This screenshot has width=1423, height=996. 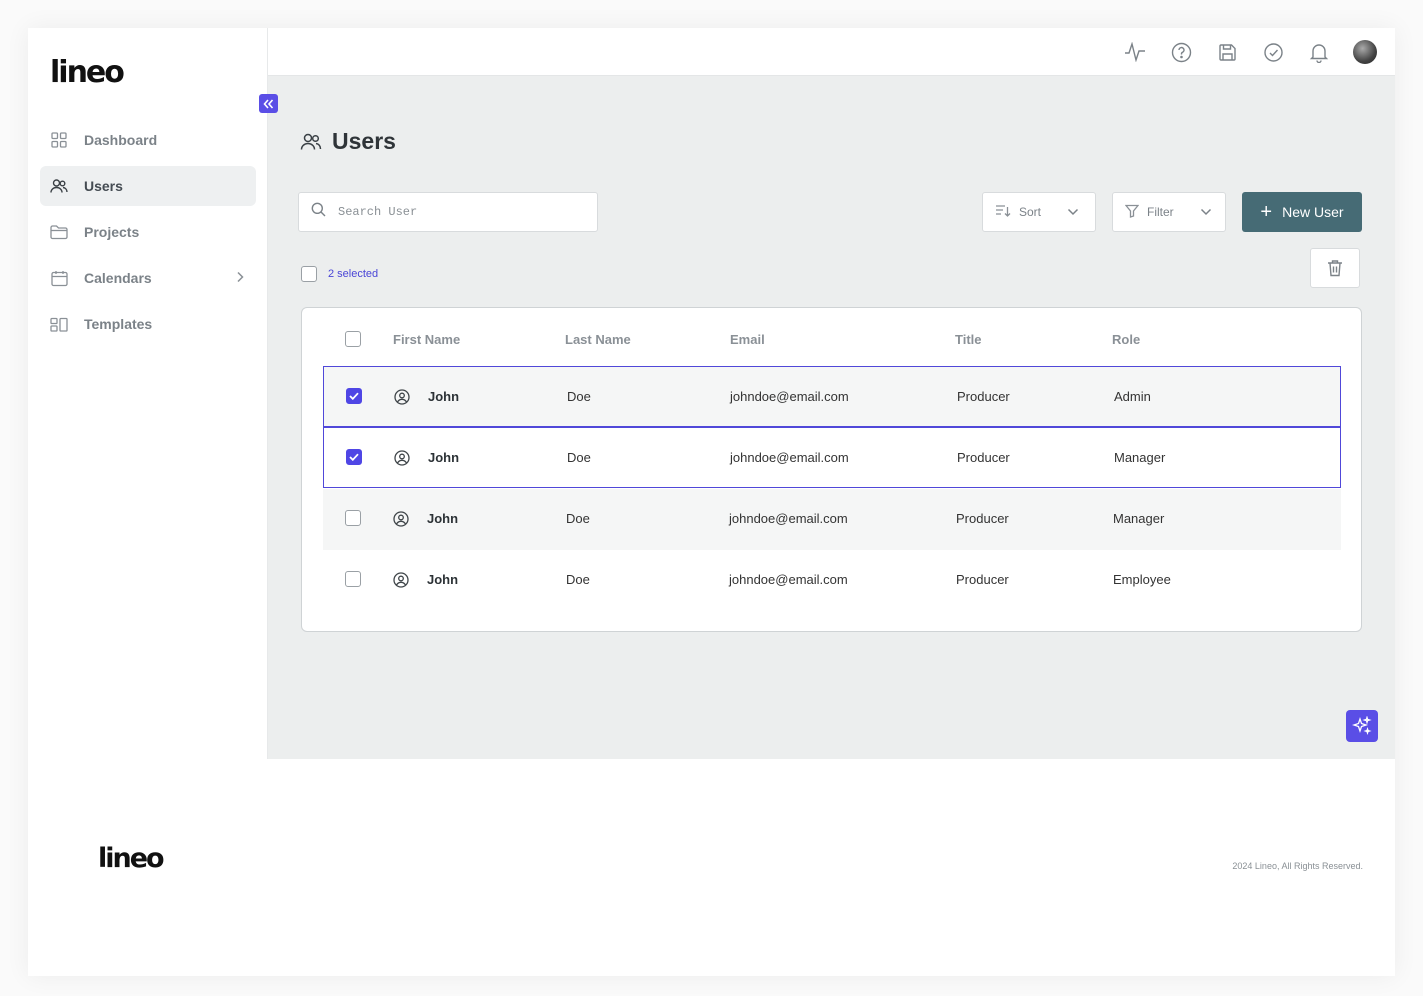 I want to click on sort-icon, so click(x=1003, y=212).